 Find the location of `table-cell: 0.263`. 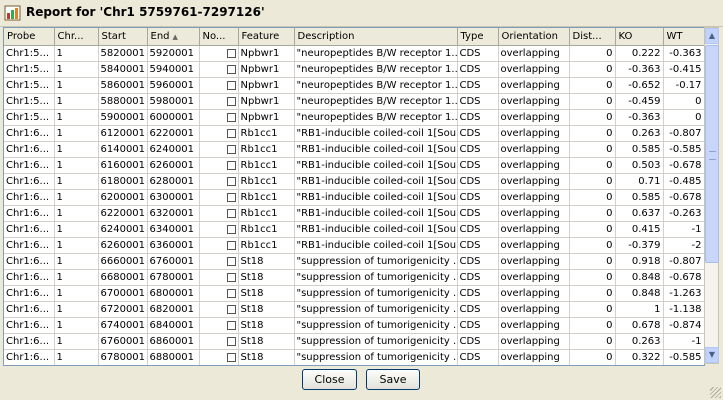

table-cell: 0.263 is located at coordinates (639, 341).